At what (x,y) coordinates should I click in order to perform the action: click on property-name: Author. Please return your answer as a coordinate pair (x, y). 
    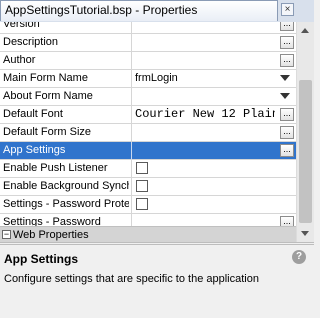
    Looking at the image, I should click on (19, 60).